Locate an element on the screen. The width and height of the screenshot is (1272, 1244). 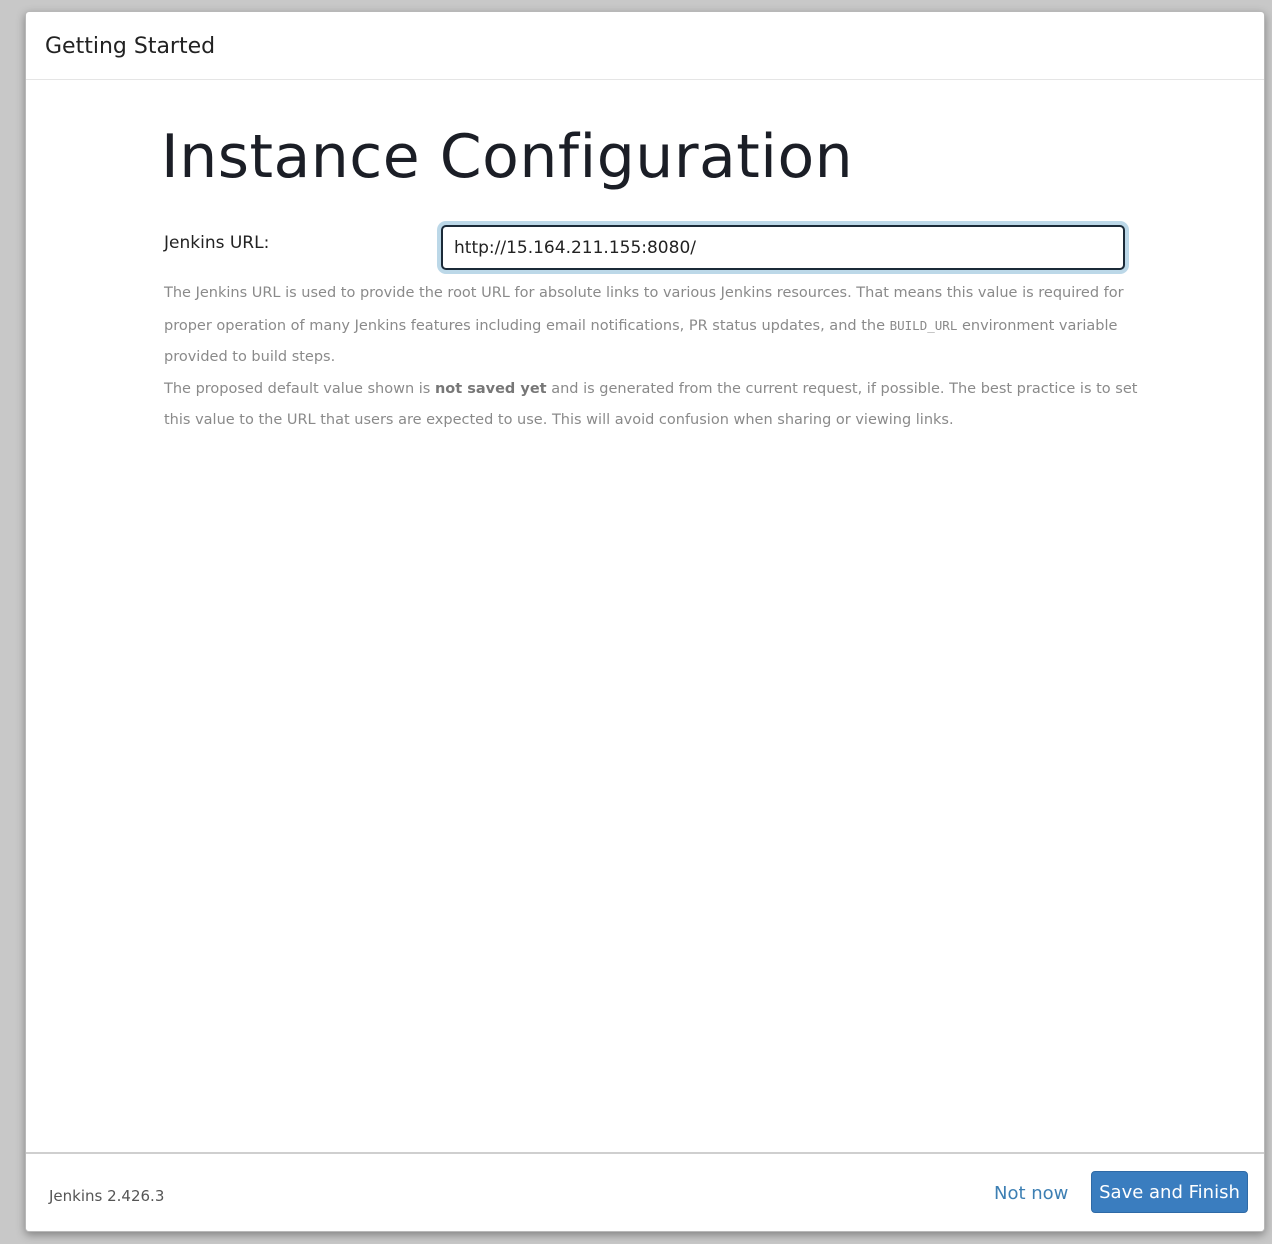
jenkins-url-label: Jenkins URL: is located at coordinates (217, 243).